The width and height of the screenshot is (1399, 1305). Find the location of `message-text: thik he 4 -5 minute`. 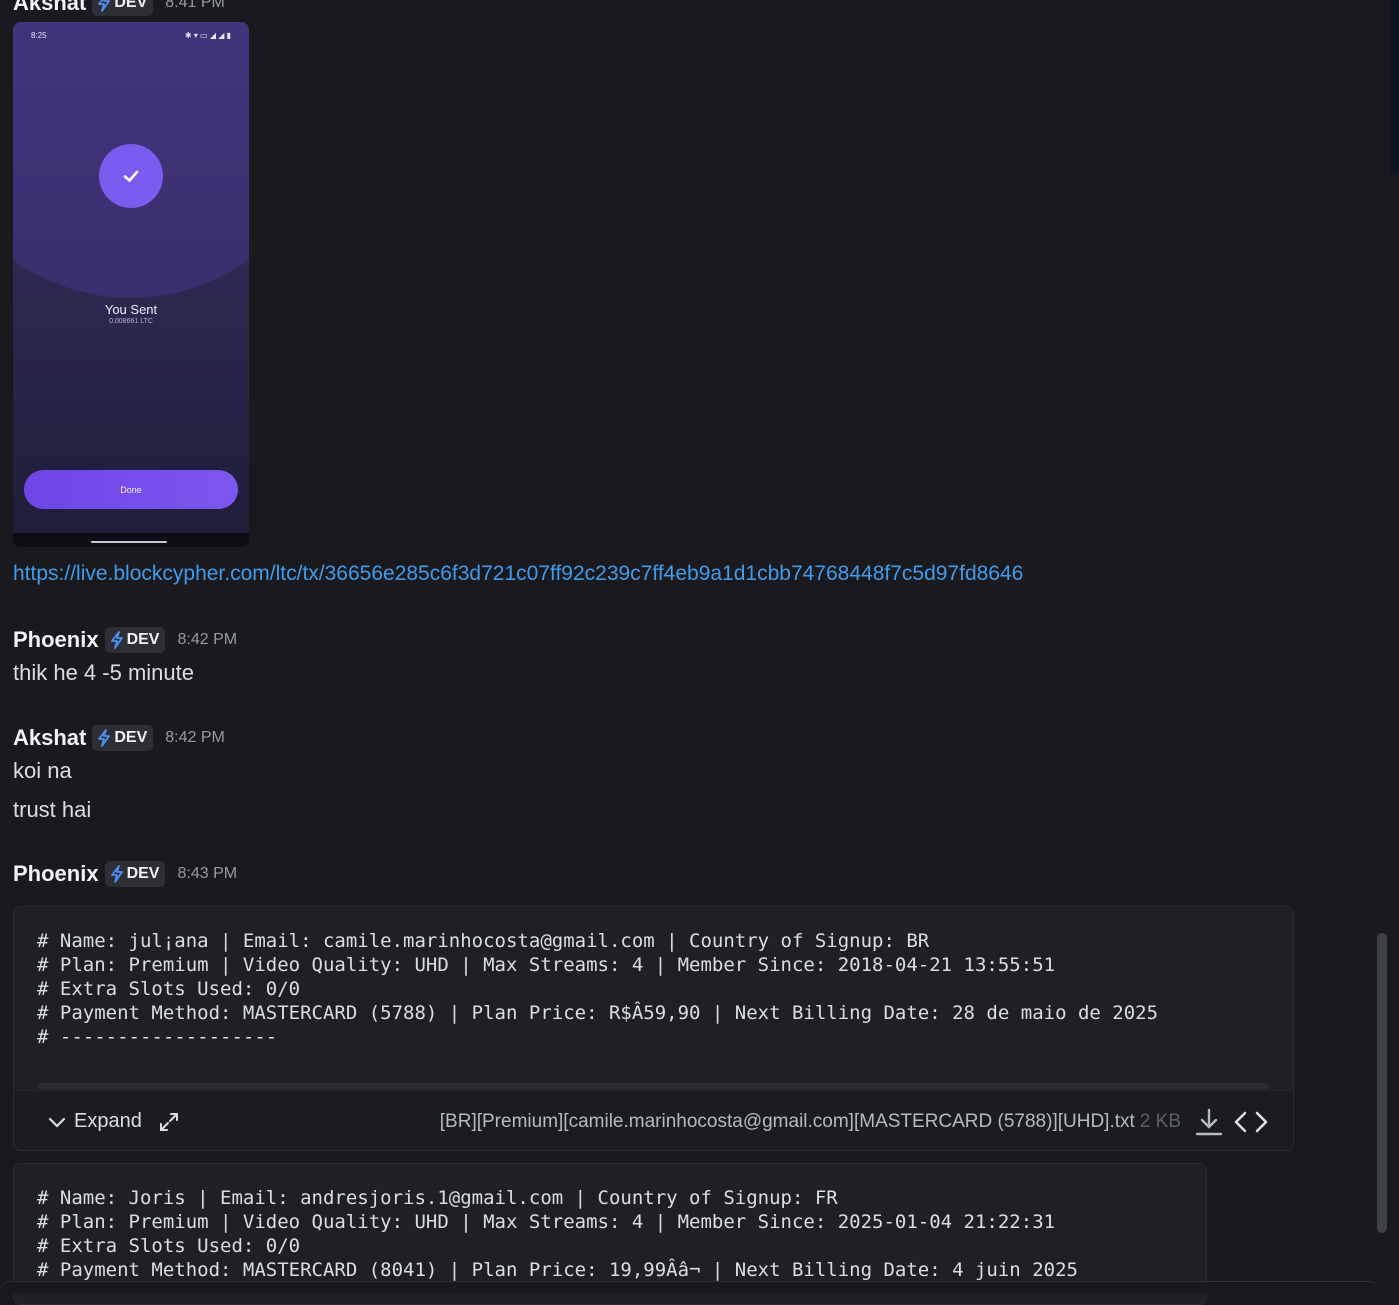

message-text: thik he 4 -5 minute is located at coordinates (103, 672).